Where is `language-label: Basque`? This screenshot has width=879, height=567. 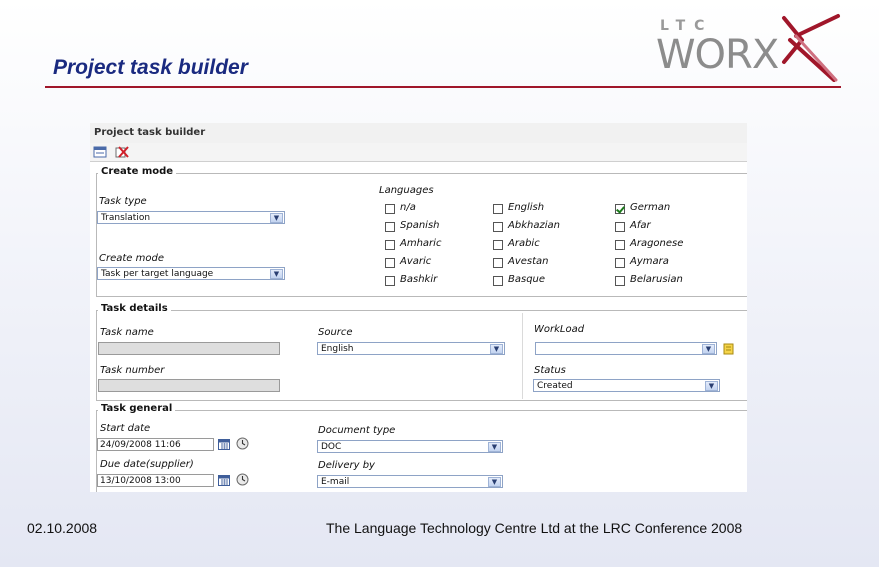 language-label: Basque is located at coordinates (527, 279).